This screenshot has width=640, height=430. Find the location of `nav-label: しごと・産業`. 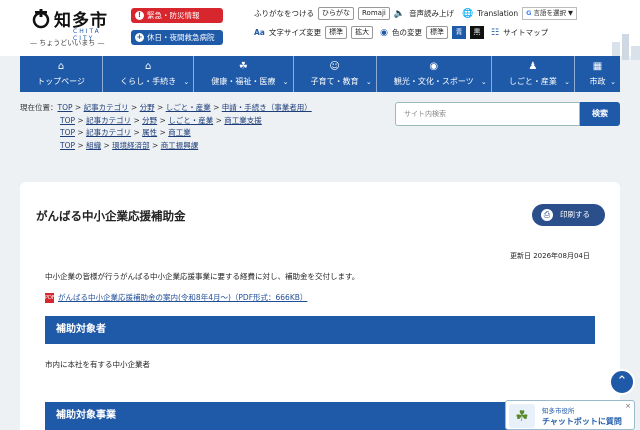

nav-label: しごと・産業 is located at coordinates (532, 81).